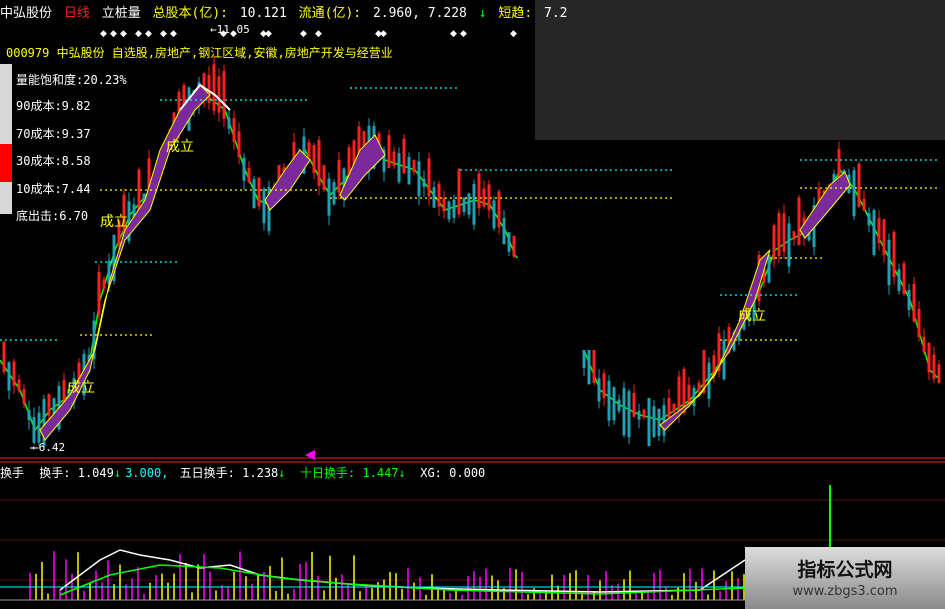 The image size is (945, 609). I want to click on indicator-label: 换手, so click(12, 473).